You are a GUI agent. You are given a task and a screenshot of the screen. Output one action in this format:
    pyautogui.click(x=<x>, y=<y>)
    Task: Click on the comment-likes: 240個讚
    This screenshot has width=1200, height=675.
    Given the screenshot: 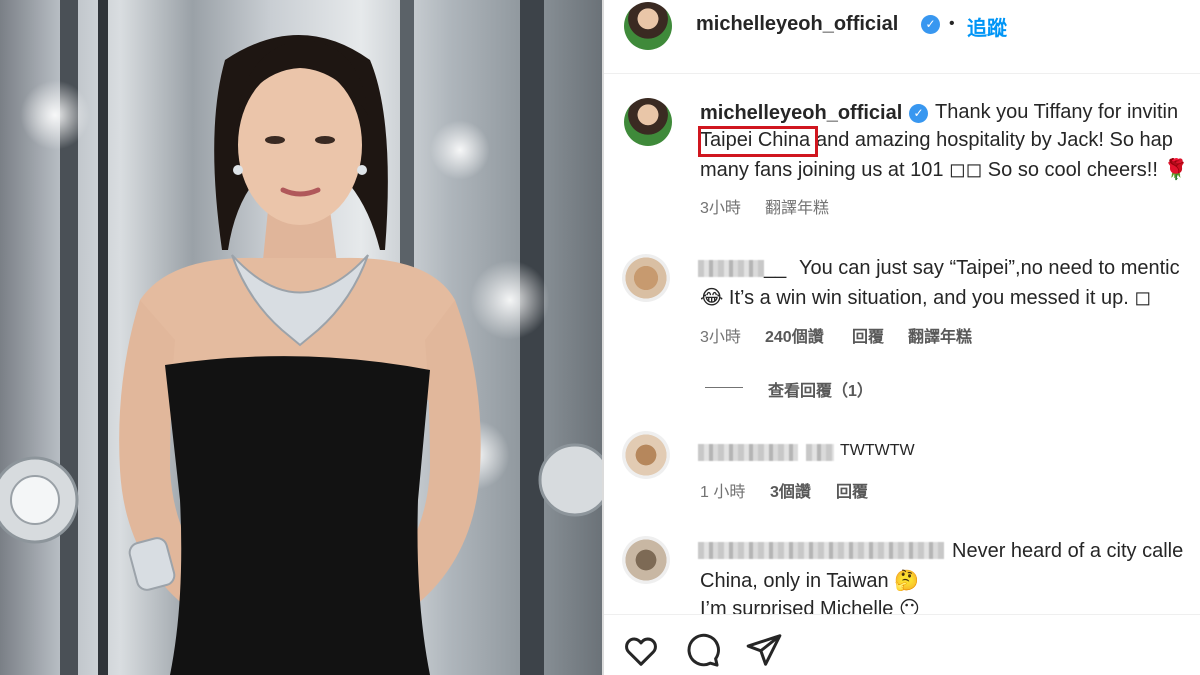 What is the action you would take?
    pyautogui.click(x=794, y=335)
    